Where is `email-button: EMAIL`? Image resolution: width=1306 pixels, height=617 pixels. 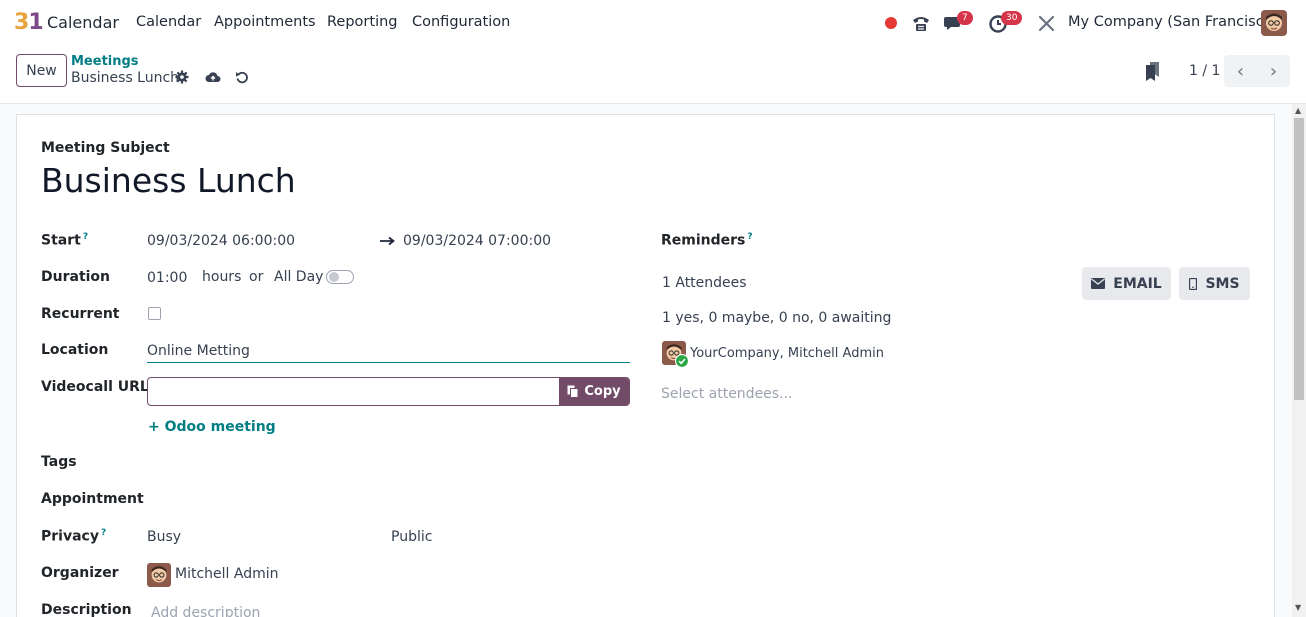
email-button: EMAIL is located at coordinates (1126, 283).